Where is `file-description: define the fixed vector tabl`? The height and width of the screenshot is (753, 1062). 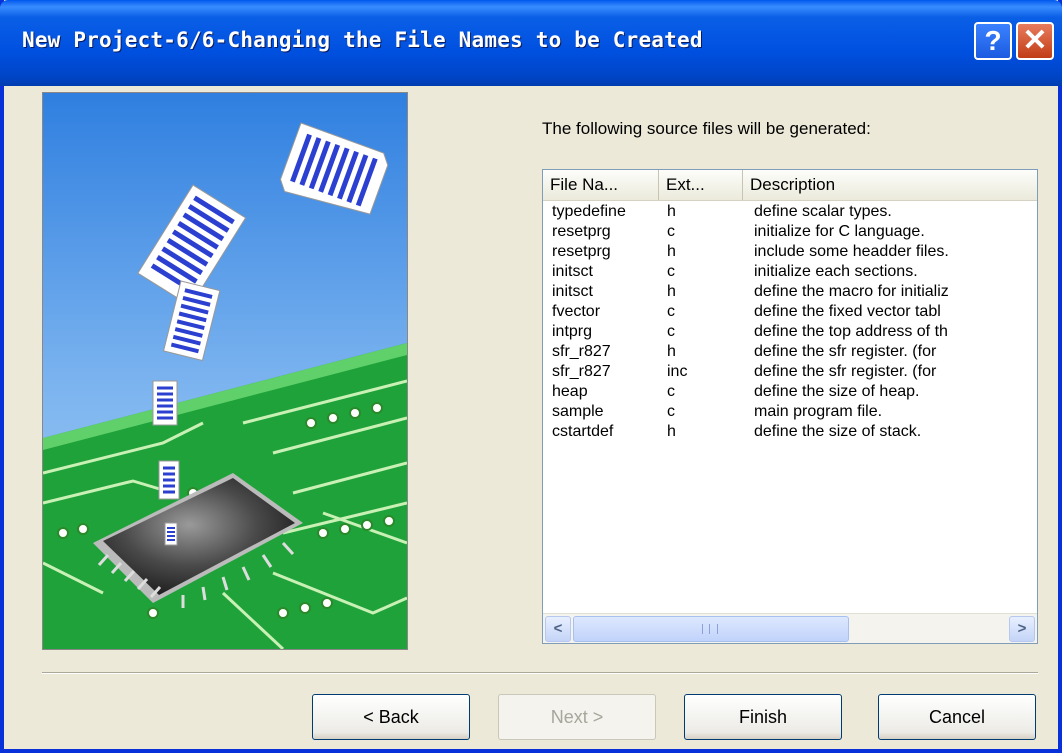 file-description: define the fixed vector tabl is located at coordinates (847, 311).